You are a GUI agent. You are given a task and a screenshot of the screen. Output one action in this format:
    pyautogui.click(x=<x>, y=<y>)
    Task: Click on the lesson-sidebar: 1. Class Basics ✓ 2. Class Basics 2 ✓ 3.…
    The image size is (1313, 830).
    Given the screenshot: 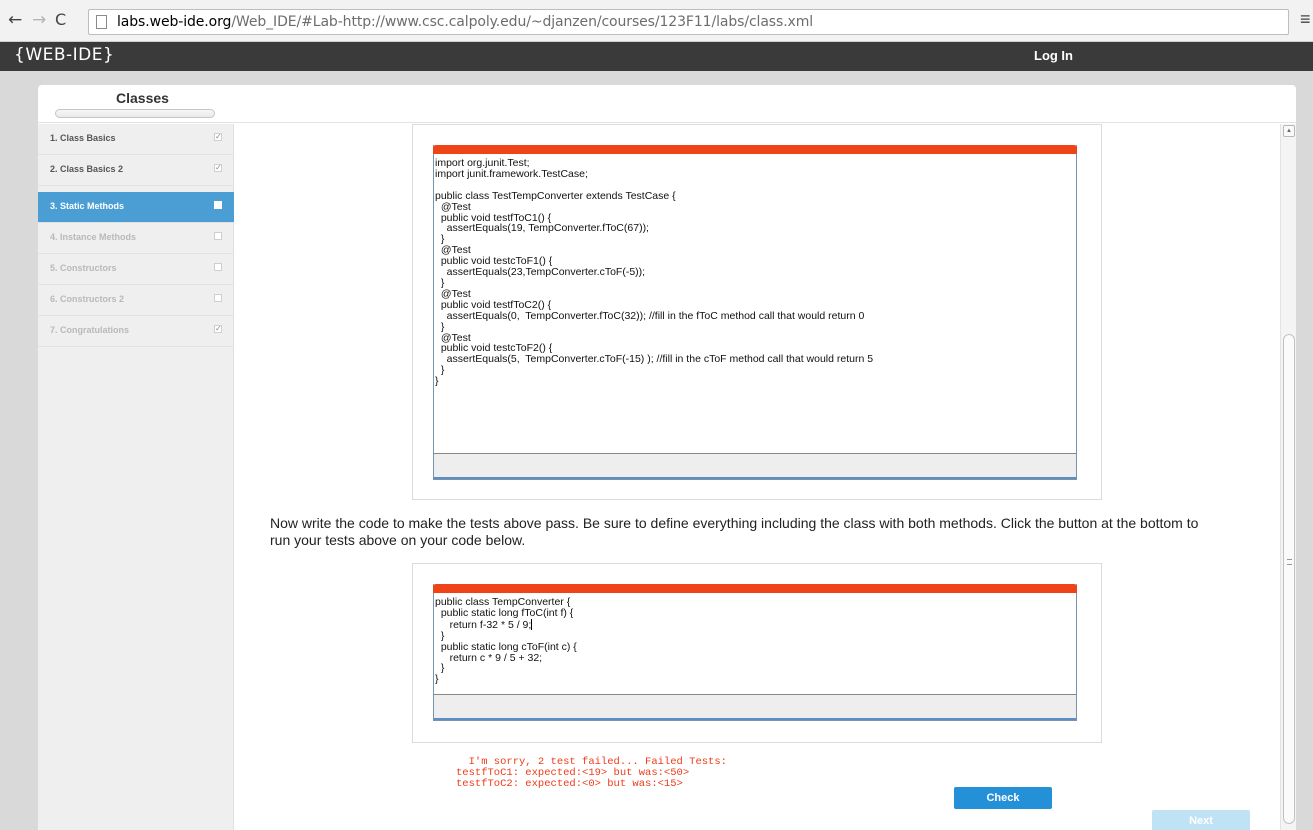 What is the action you would take?
    pyautogui.click(x=136, y=477)
    